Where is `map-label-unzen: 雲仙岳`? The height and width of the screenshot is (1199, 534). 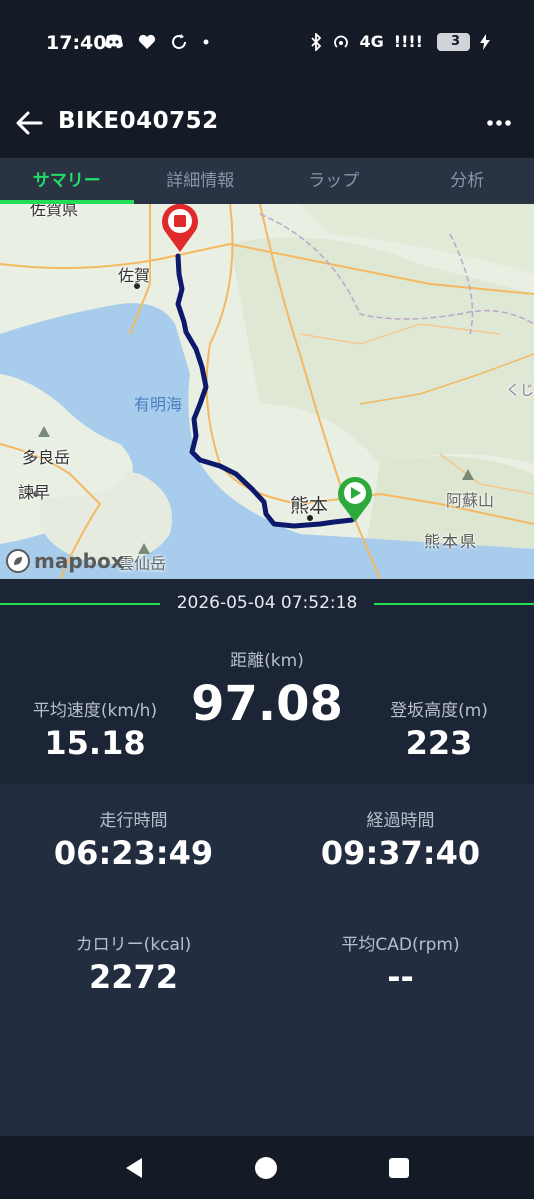
map-label-unzen: 雲仙岳 is located at coordinates (142, 563).